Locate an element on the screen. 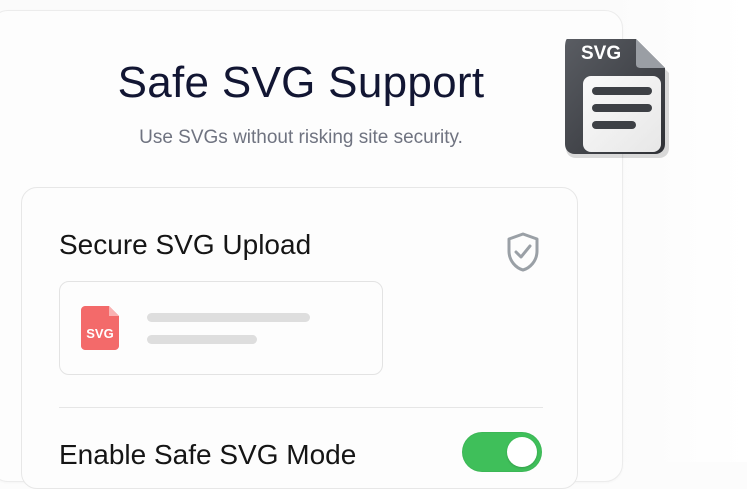 This screenshot has width=747, height=489. page-title: Safe SVG Support is located at coordinates (301, 82).